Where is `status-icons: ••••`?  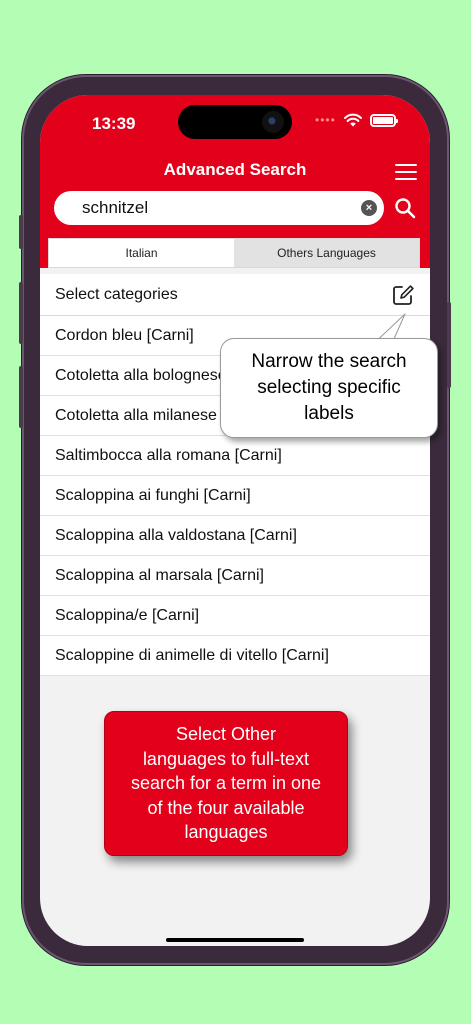
status-icons: •••• is located at coordinates (356, 120).